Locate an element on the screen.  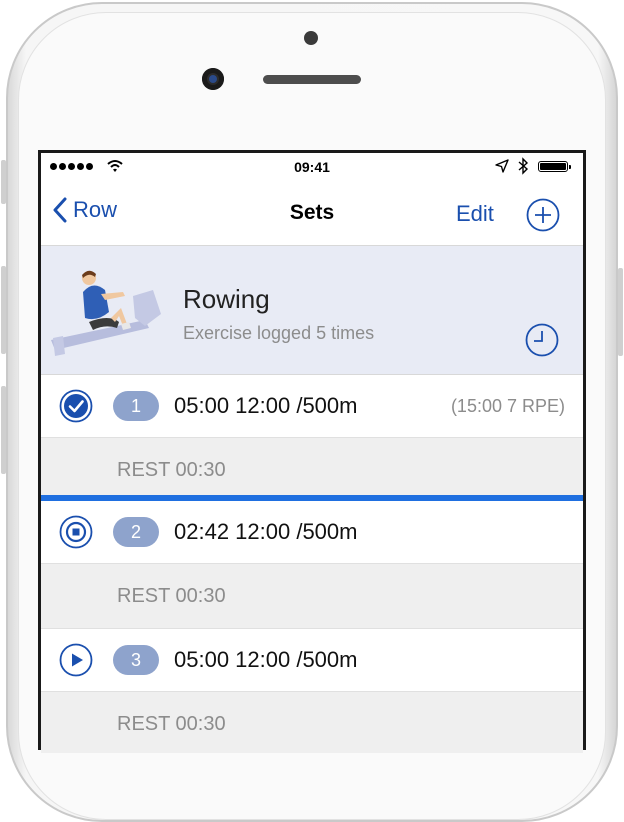
page-title: Sets is located at coordinates (312, 212).